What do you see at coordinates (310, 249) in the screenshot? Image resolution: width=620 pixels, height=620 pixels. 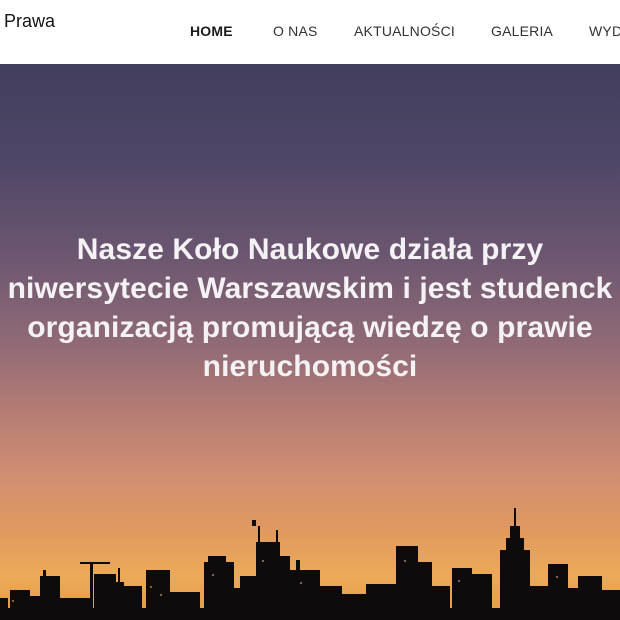 I see `hero-line-1: Nasze Koło Naukowe działa przy` at bounding box center [310, 249].